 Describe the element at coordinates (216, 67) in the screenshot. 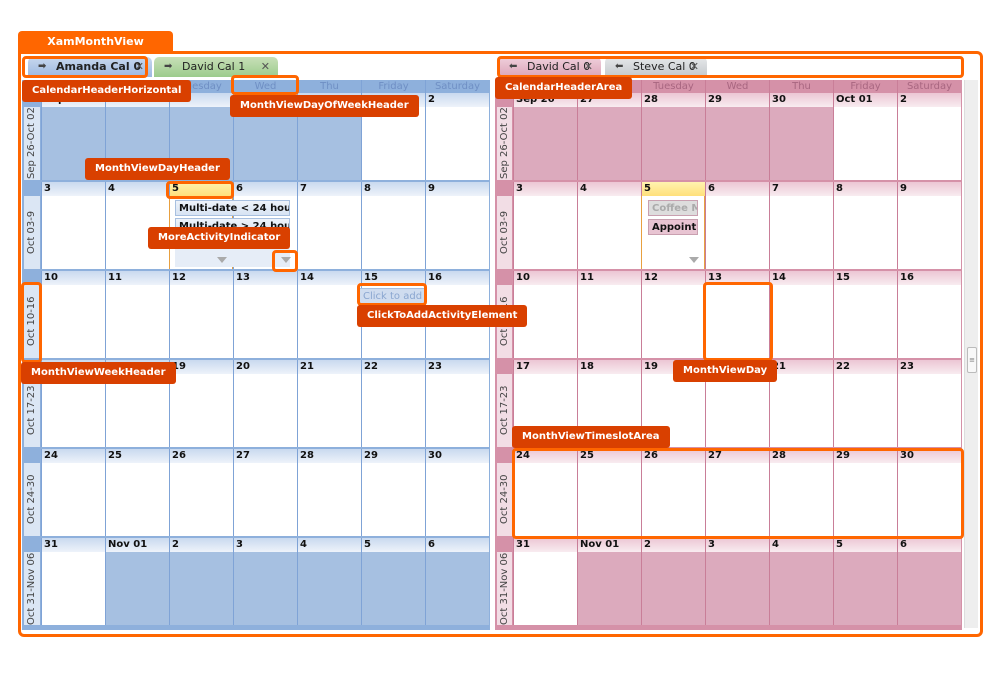

I see `calendar-tab: ➡ David Cal 1 ✕` at that location.